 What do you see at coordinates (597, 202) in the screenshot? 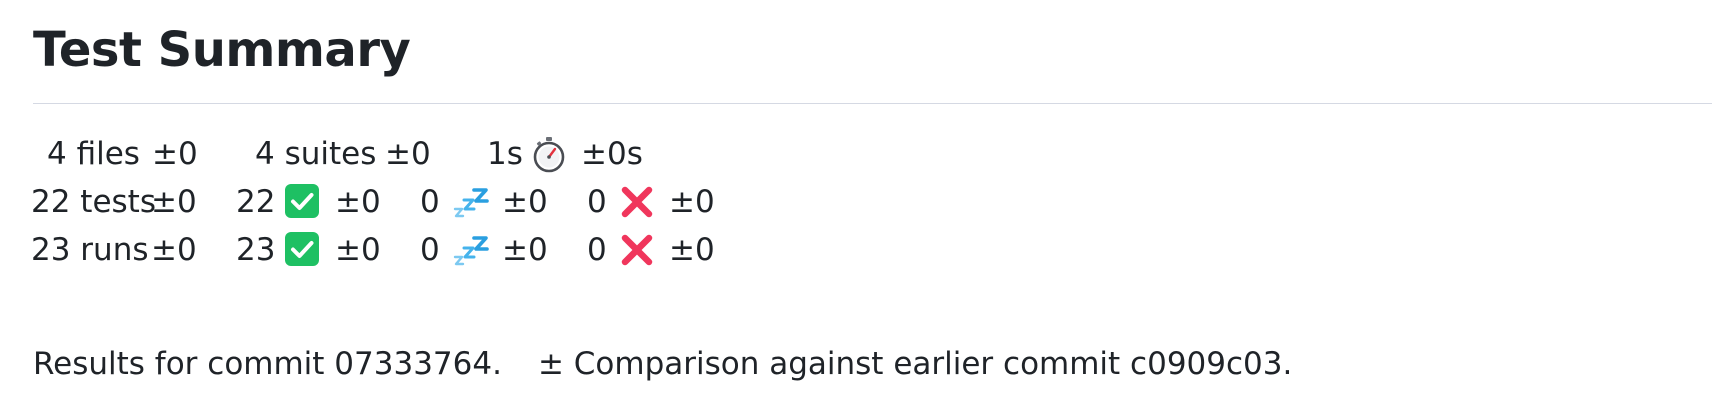
I see `tests-failed-count: 0` at bounding box center [597, 202].